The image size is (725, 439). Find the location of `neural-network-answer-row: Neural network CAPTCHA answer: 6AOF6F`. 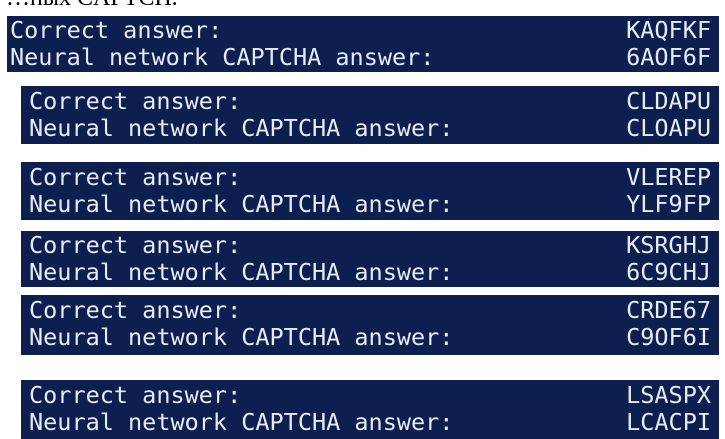

neural-network-answer-row: Neural network CAPTCHA answer: 6AOF6F is located at coordinates (360, 57).